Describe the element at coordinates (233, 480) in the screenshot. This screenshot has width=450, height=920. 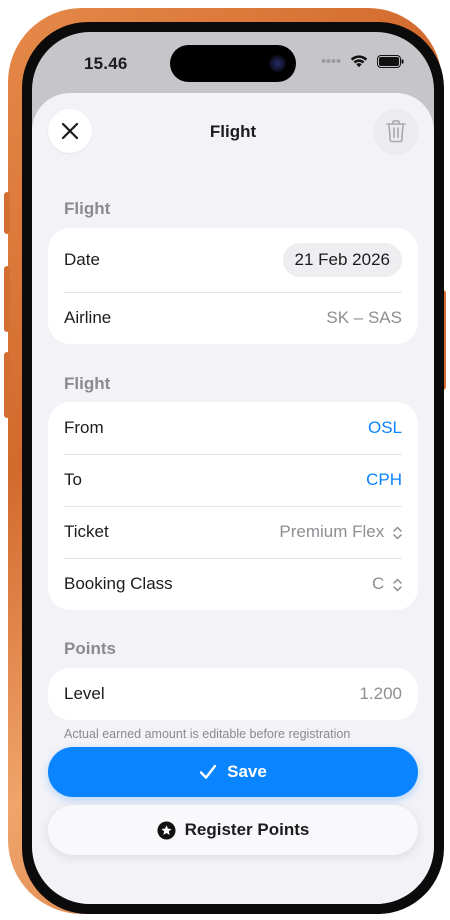
I see `to-row: To CPH` at that location.